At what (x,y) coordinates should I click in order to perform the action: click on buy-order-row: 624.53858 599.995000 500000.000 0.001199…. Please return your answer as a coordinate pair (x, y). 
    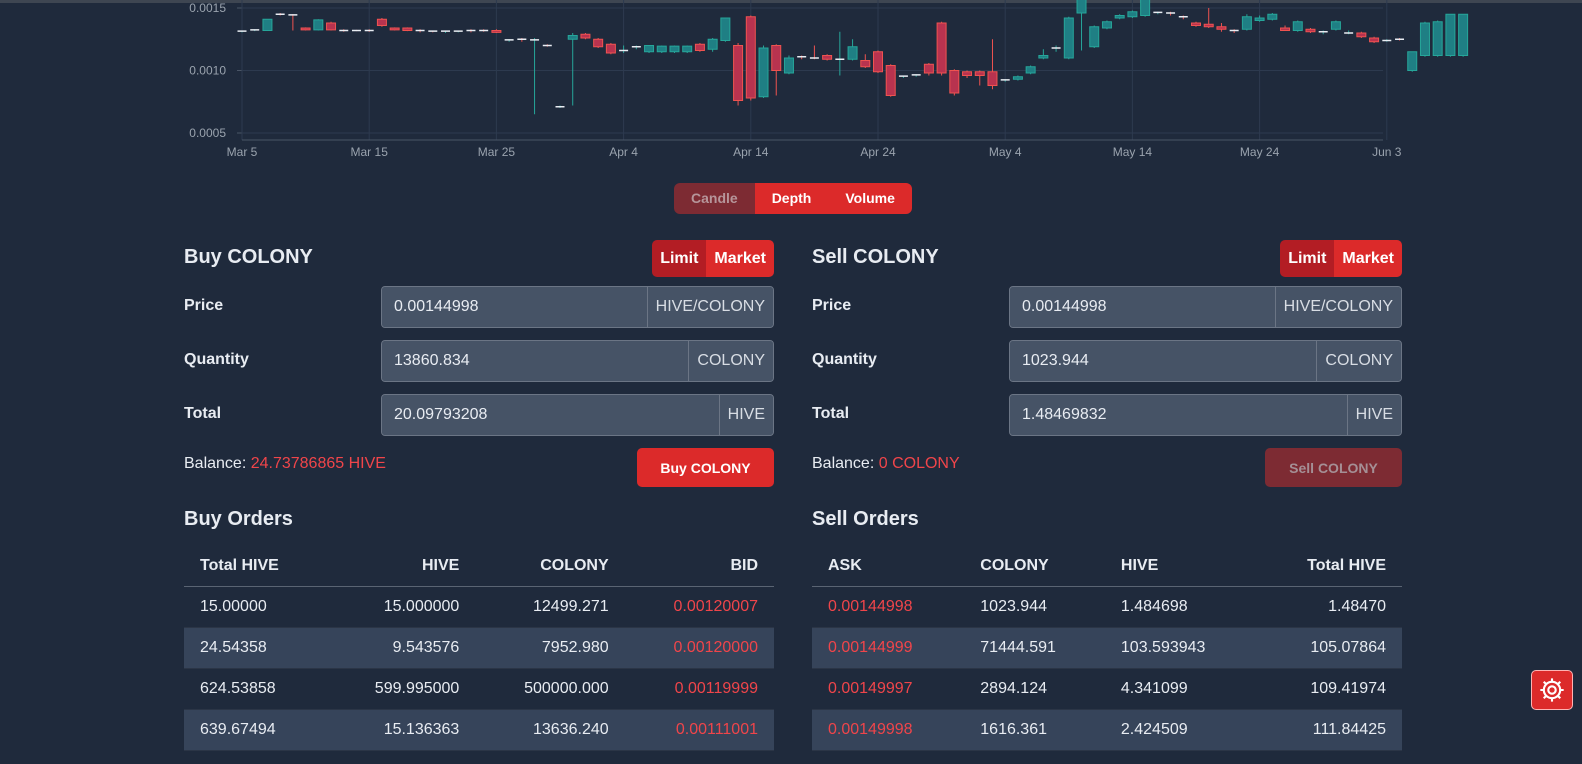
    Looking at the image, I should click on (479, 689).